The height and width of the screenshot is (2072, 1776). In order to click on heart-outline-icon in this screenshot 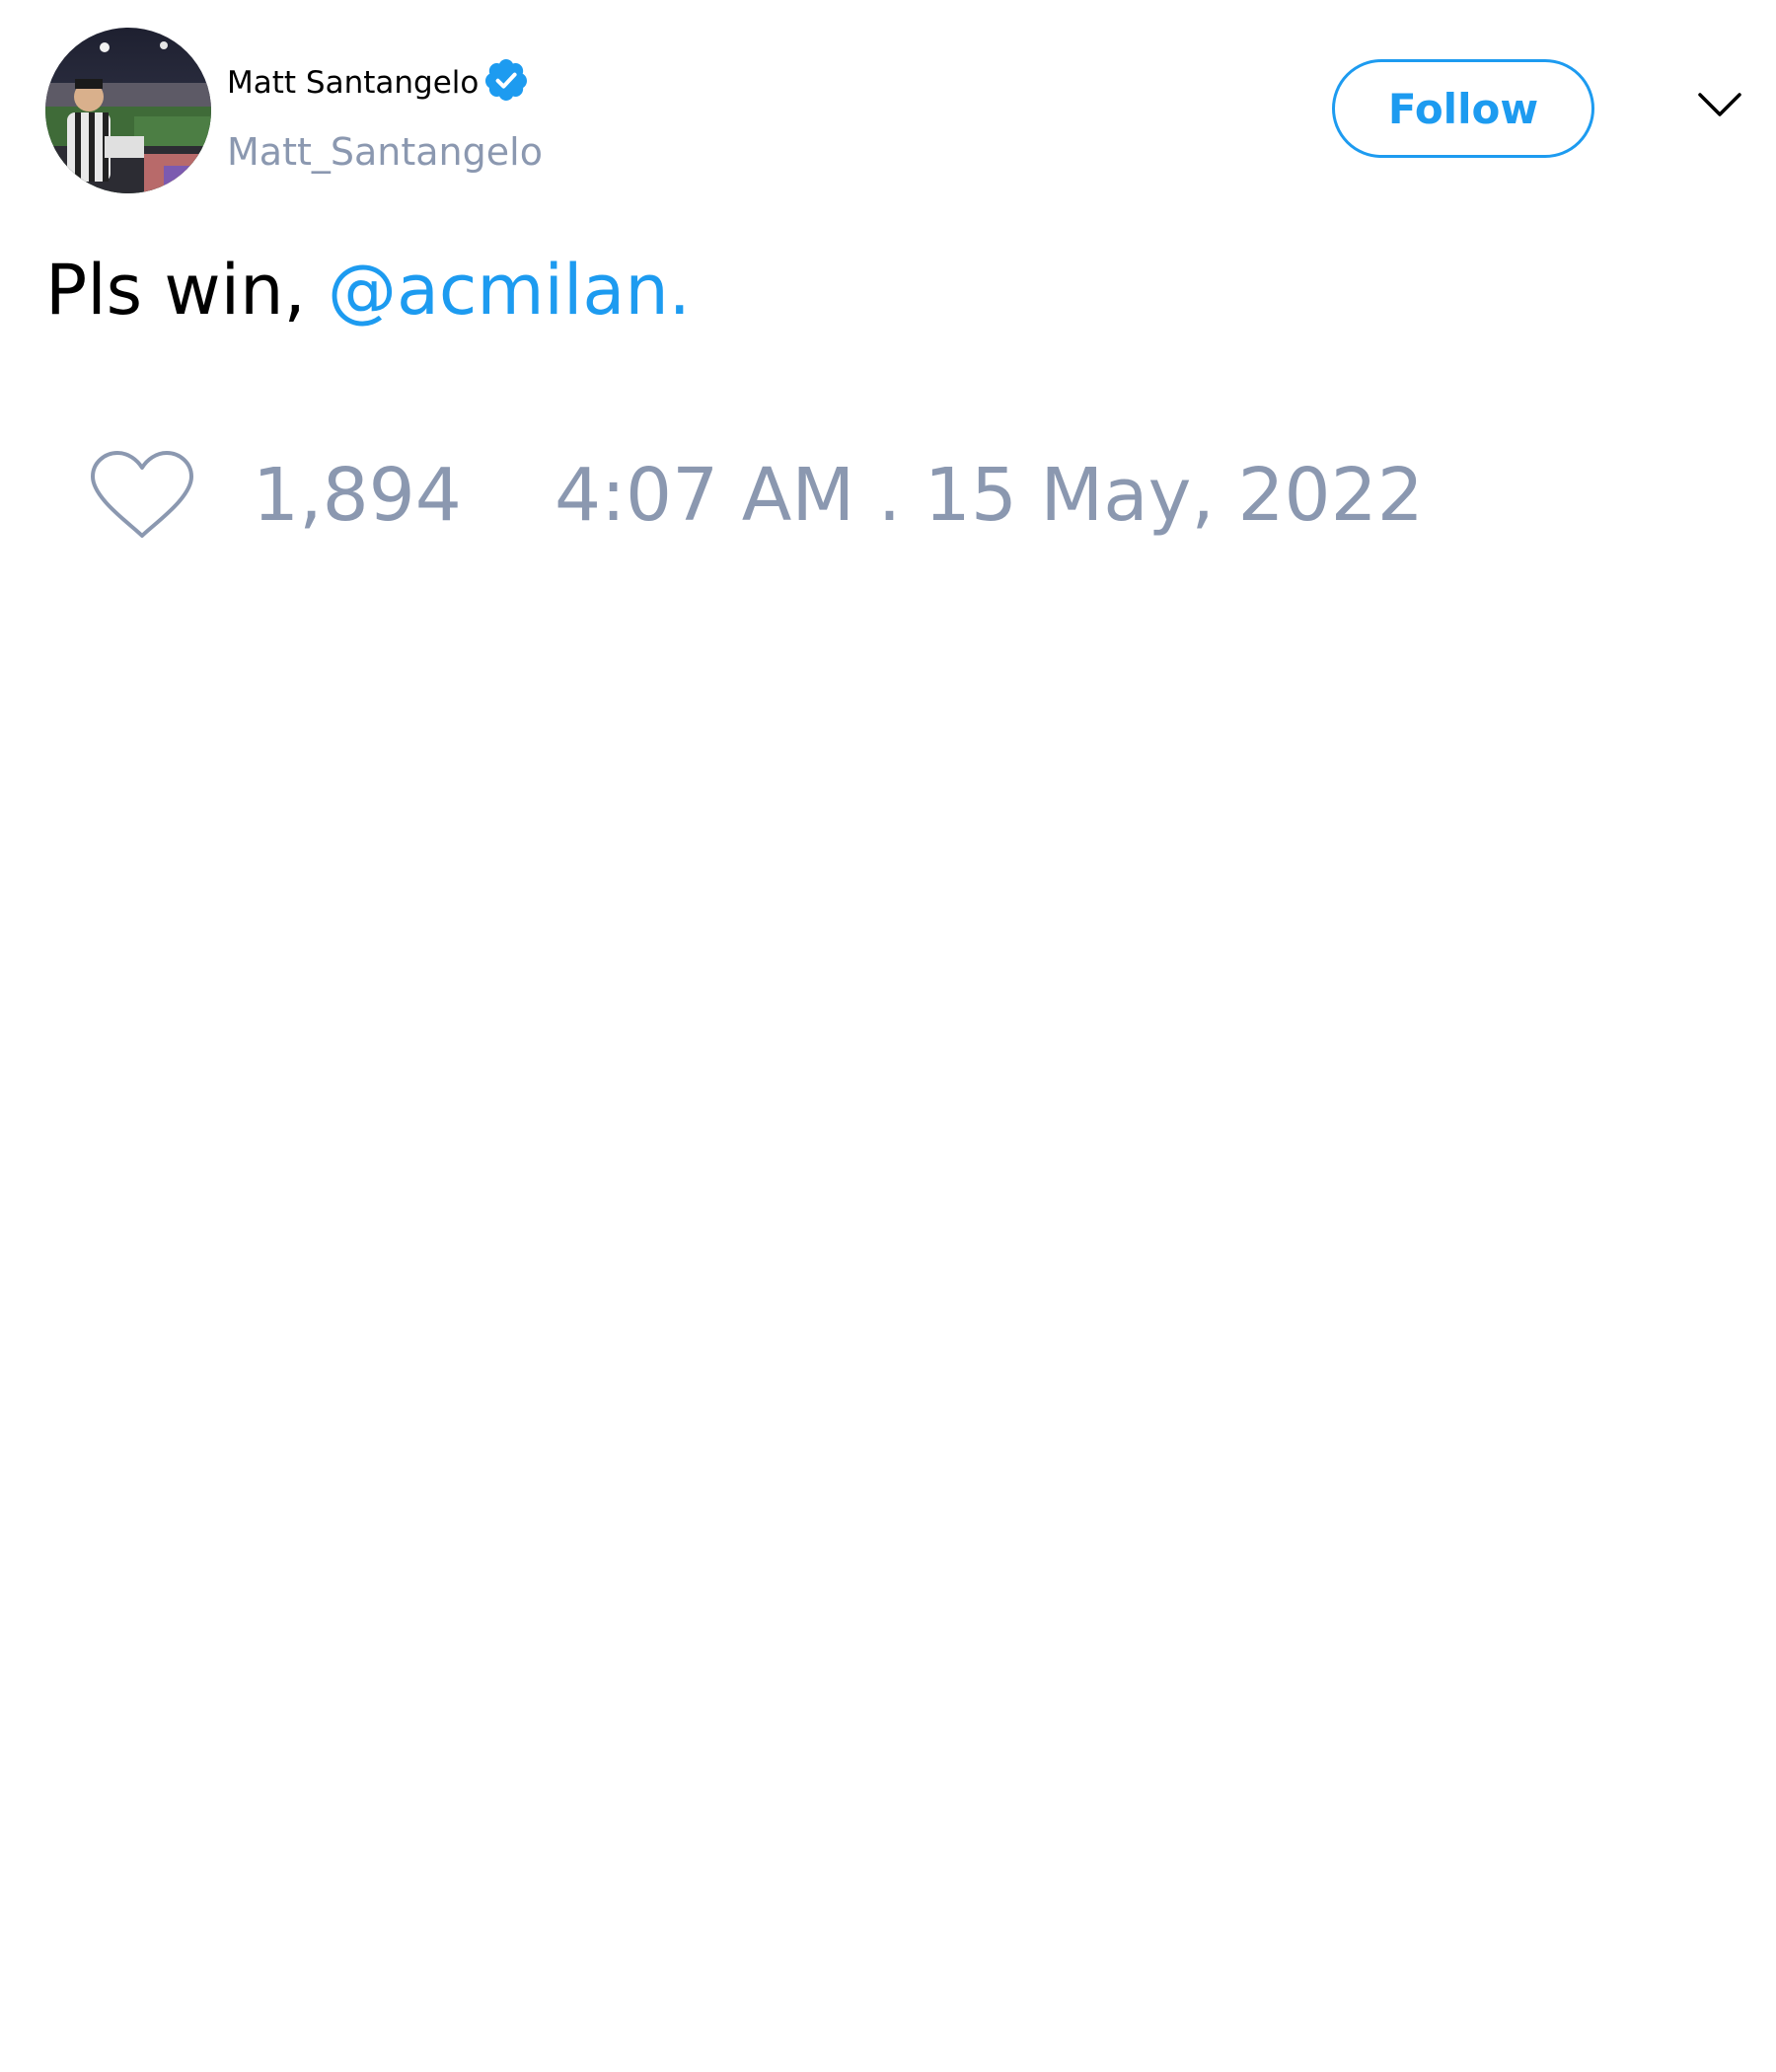, I will do `click(142, 497)`.